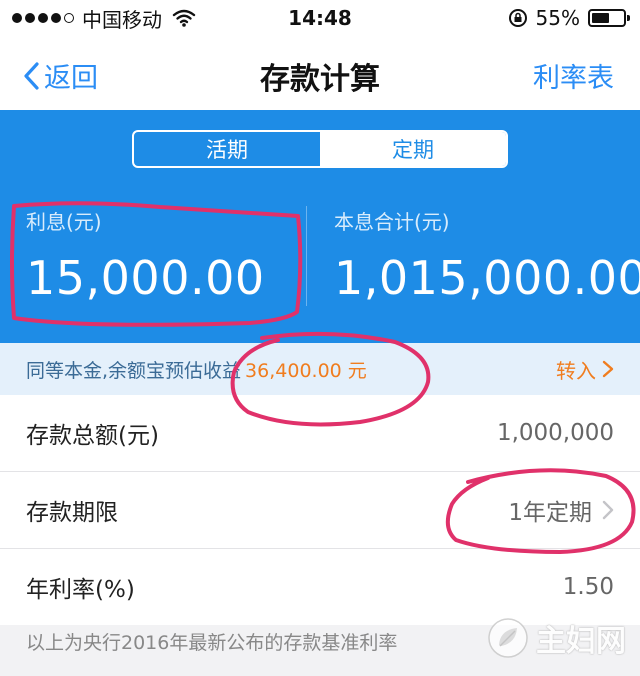 The height and width of the screenshot is (676, 640). I want to click on total-block: 本息合计(元) 1,015,000.00, so click(487, 255).